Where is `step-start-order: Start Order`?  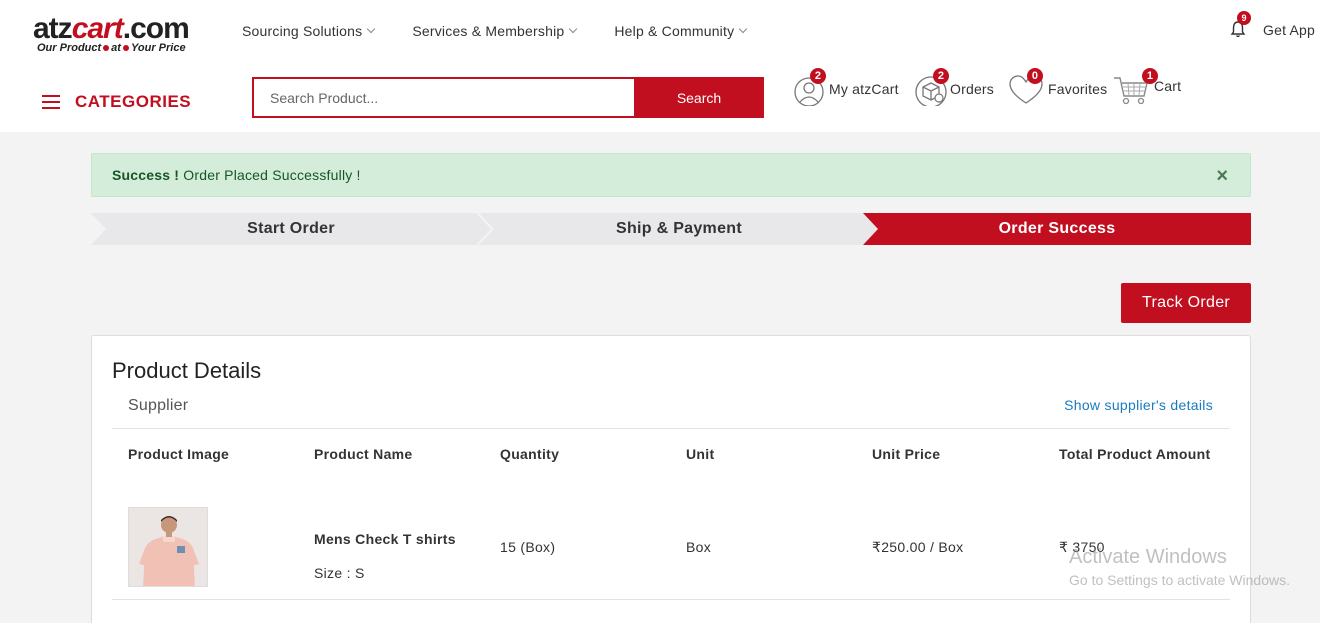
step-start-order: Start Order is located at coordinates (291, 229).